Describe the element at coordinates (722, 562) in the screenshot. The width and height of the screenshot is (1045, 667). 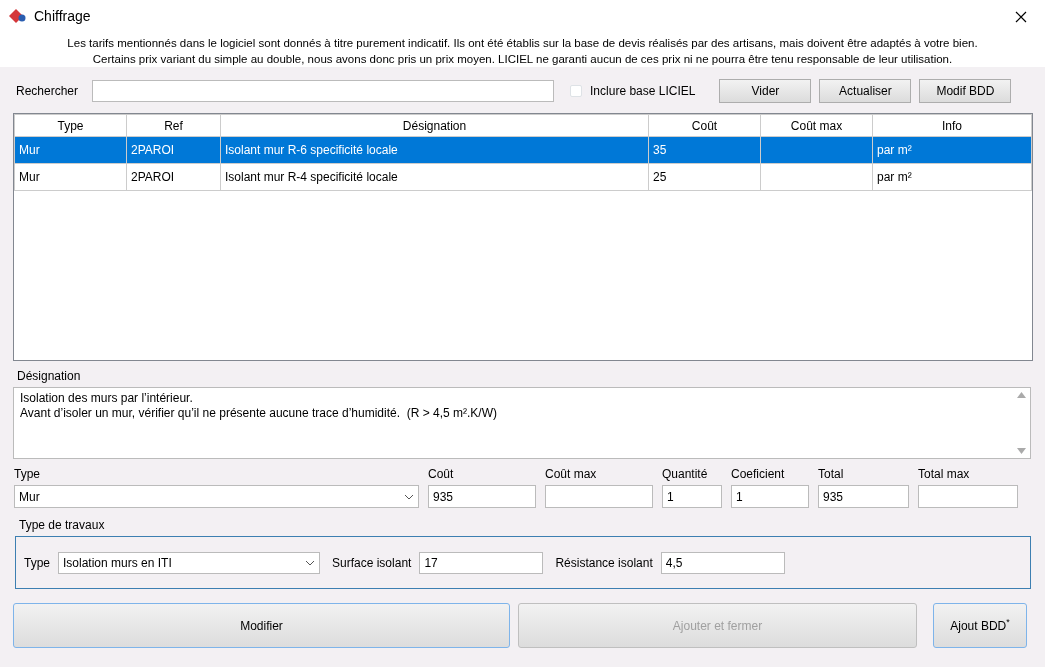
I see `input-field: 4,5` at that location.